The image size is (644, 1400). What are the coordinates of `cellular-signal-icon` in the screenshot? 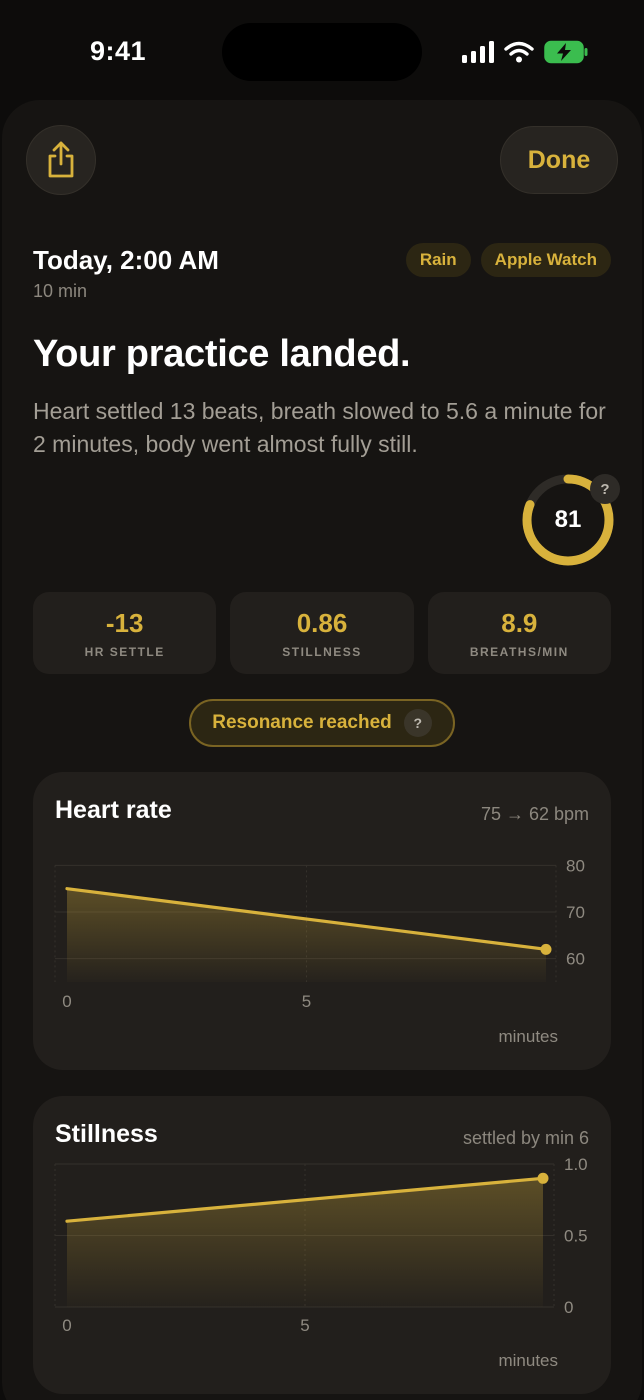 It's located at (478, 52).